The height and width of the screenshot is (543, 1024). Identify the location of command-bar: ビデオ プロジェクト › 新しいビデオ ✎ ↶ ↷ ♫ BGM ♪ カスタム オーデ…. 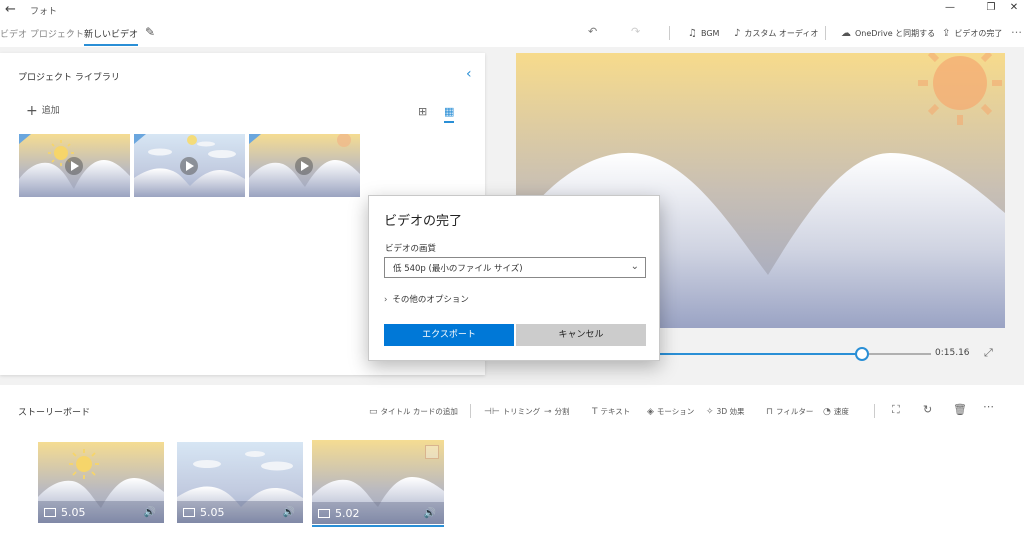
(512, 33).